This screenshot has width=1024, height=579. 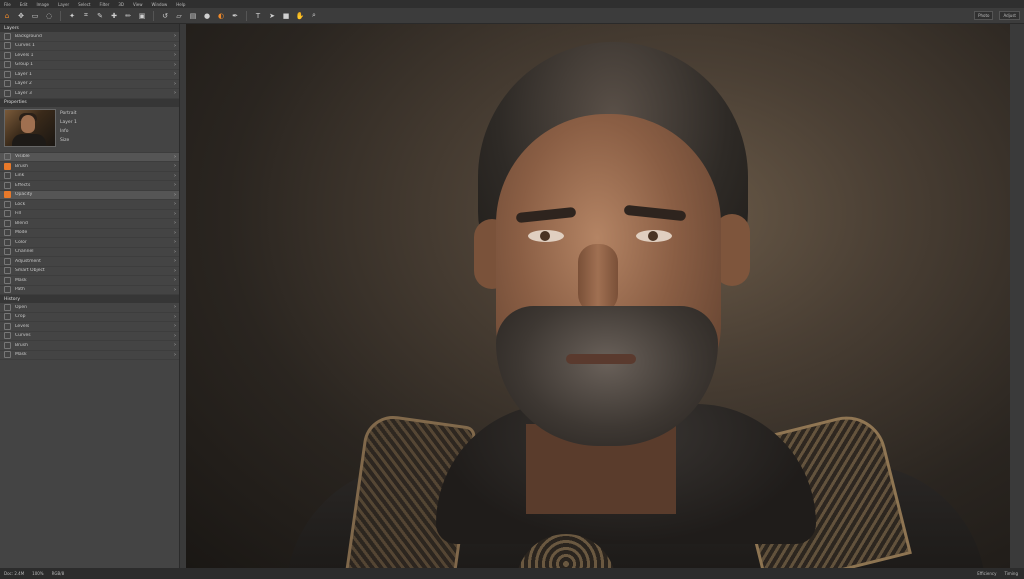 What do you see at coordinates (89, 157) in the screenshot?
I see `panel-row: Visible ›` at bounding box center [89, 157].